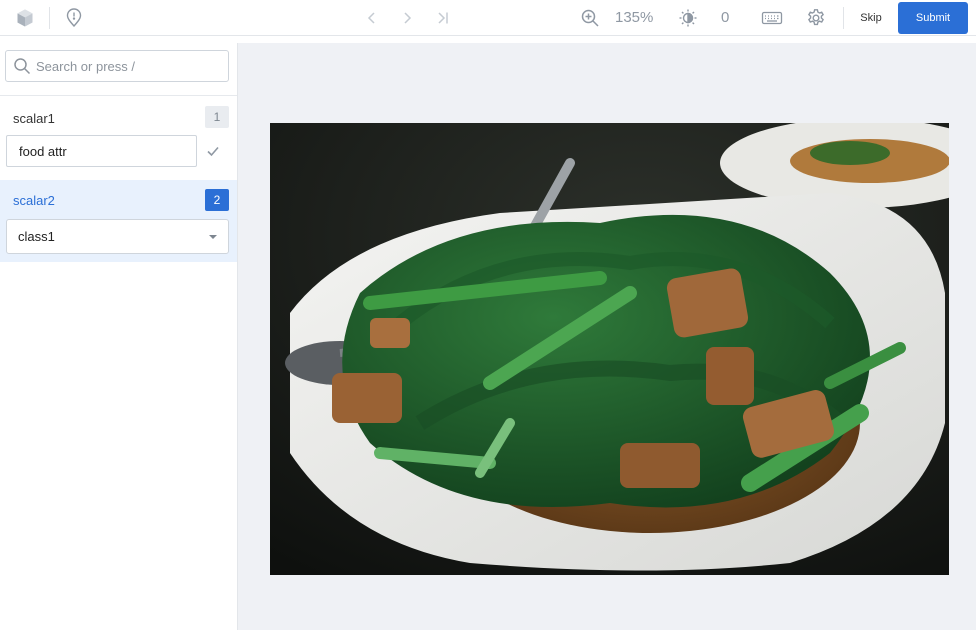  Describe the element at coordinates (22, 68) in the screenshot. I see `search-icon` at that location.